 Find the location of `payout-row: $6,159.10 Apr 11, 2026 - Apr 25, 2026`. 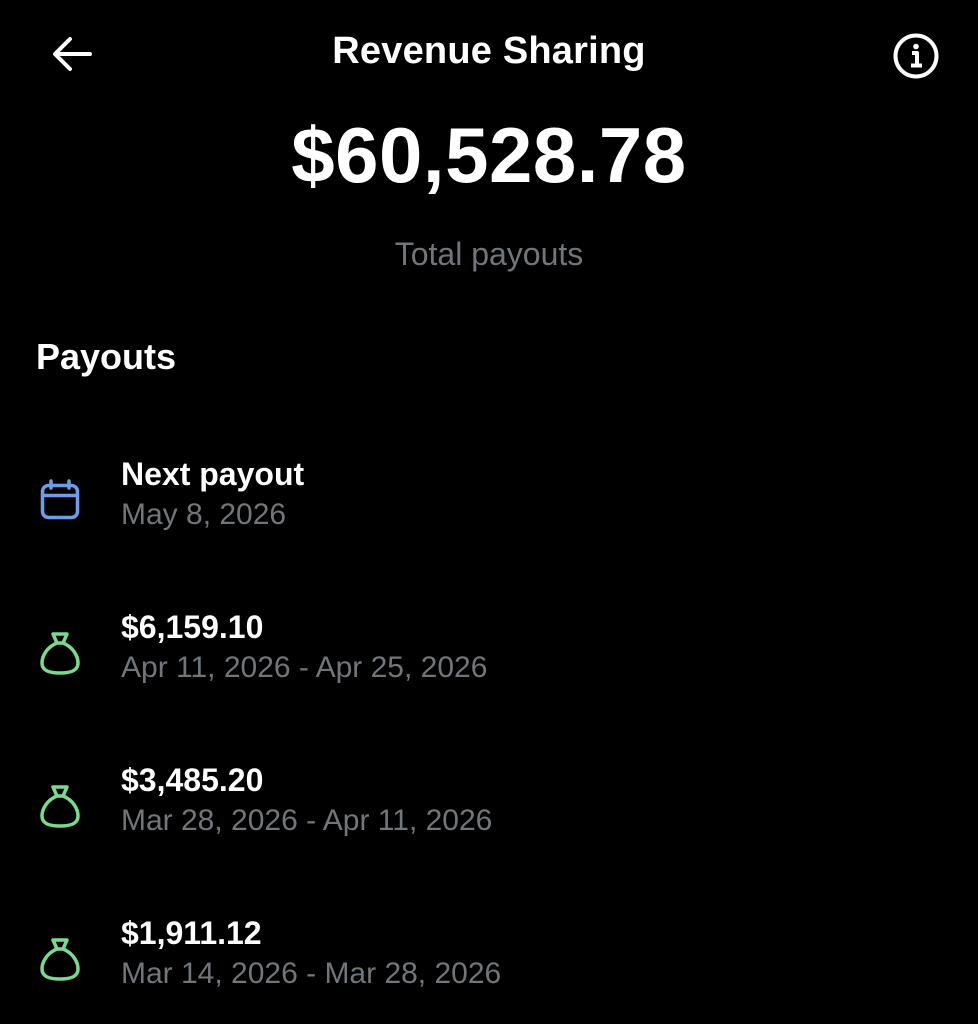

payout-row: $6,159.10 Apr 11, 2026 - Apr 25, 2026 is located at coordinates (489, 664).